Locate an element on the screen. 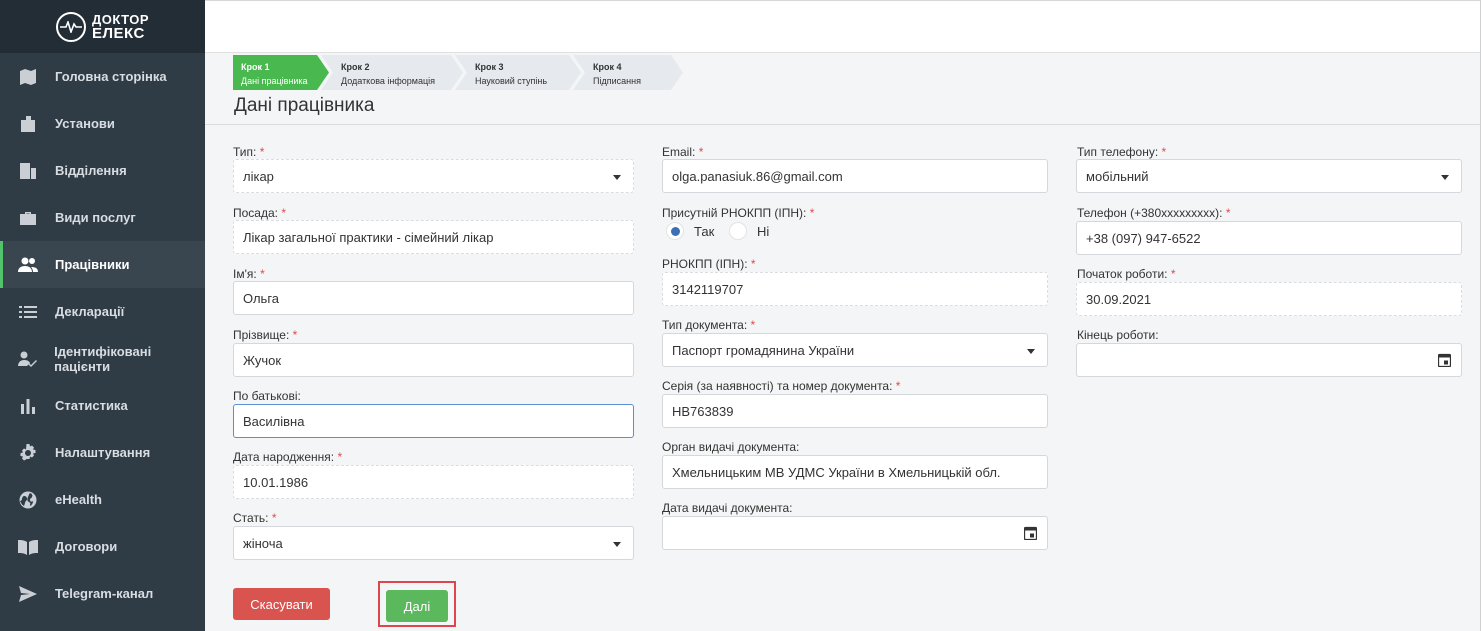 This screenshot has height=631, width=1481. start-date-label-text: Початок роботи: is located at coordinates (1122, 274).